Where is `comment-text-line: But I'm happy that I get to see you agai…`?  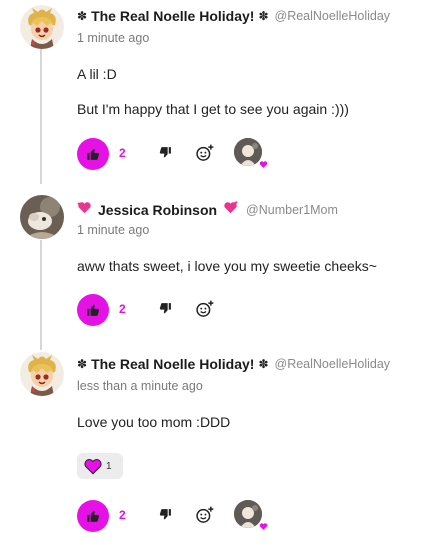 comment-text-line: But I'm happy that I get to see you agai… is located at coordinates (213, 109).